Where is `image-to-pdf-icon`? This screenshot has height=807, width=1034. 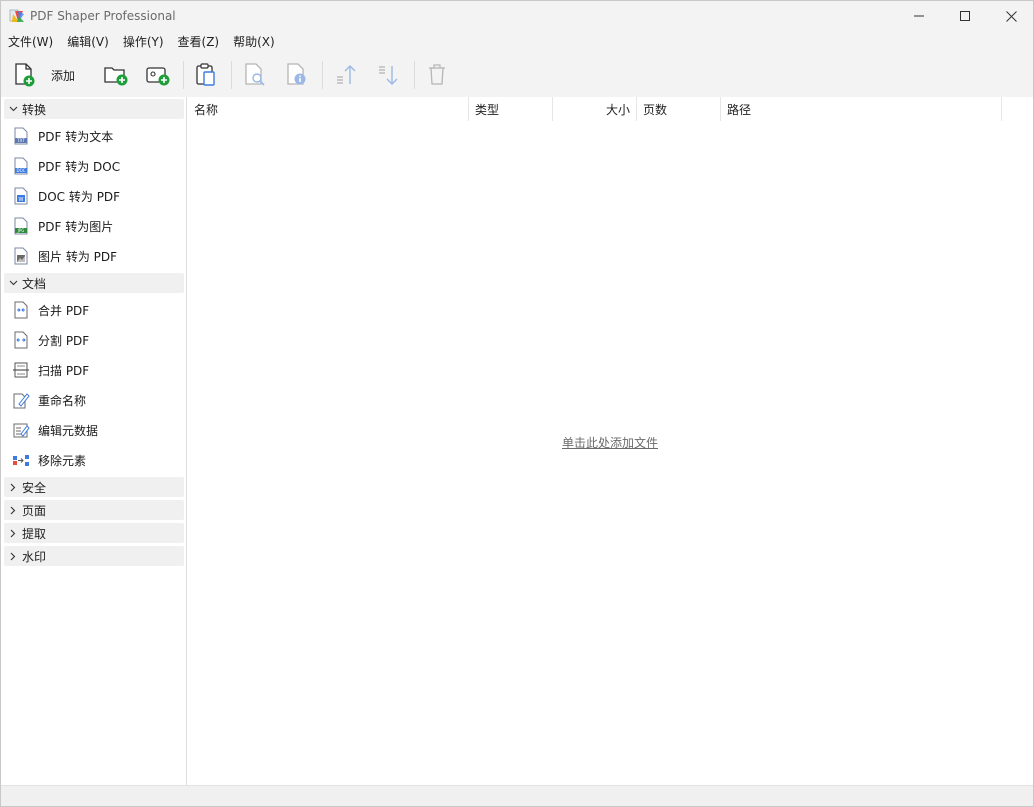 image-to-pdf-icon is located at coordinates (21, 256).